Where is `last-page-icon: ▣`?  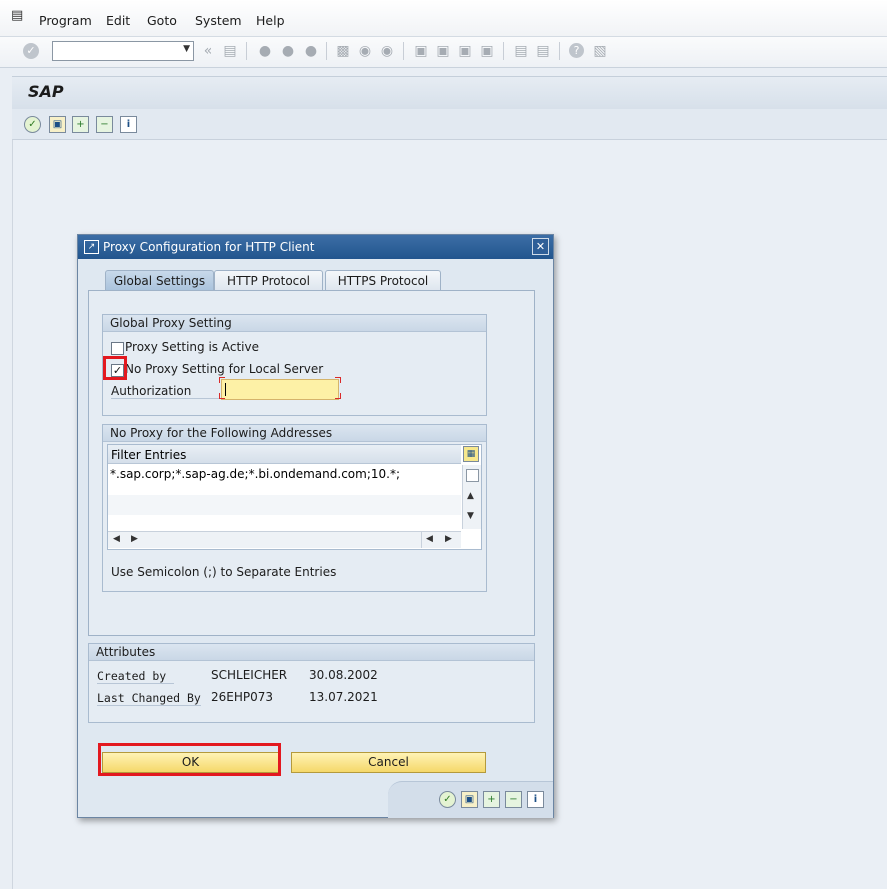
last-page-icon: ▣ is located at coordinates (487, 51).